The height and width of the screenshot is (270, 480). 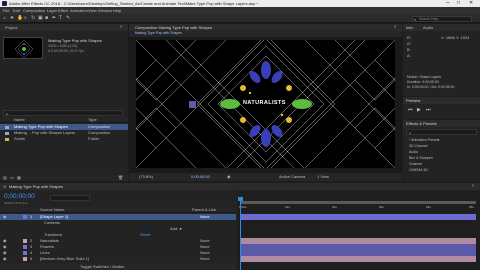 What do you see at coordinates (424, 140) in the screenshot?
I see `effects-category: * Animation Presets` at bounding box center [424, 140].